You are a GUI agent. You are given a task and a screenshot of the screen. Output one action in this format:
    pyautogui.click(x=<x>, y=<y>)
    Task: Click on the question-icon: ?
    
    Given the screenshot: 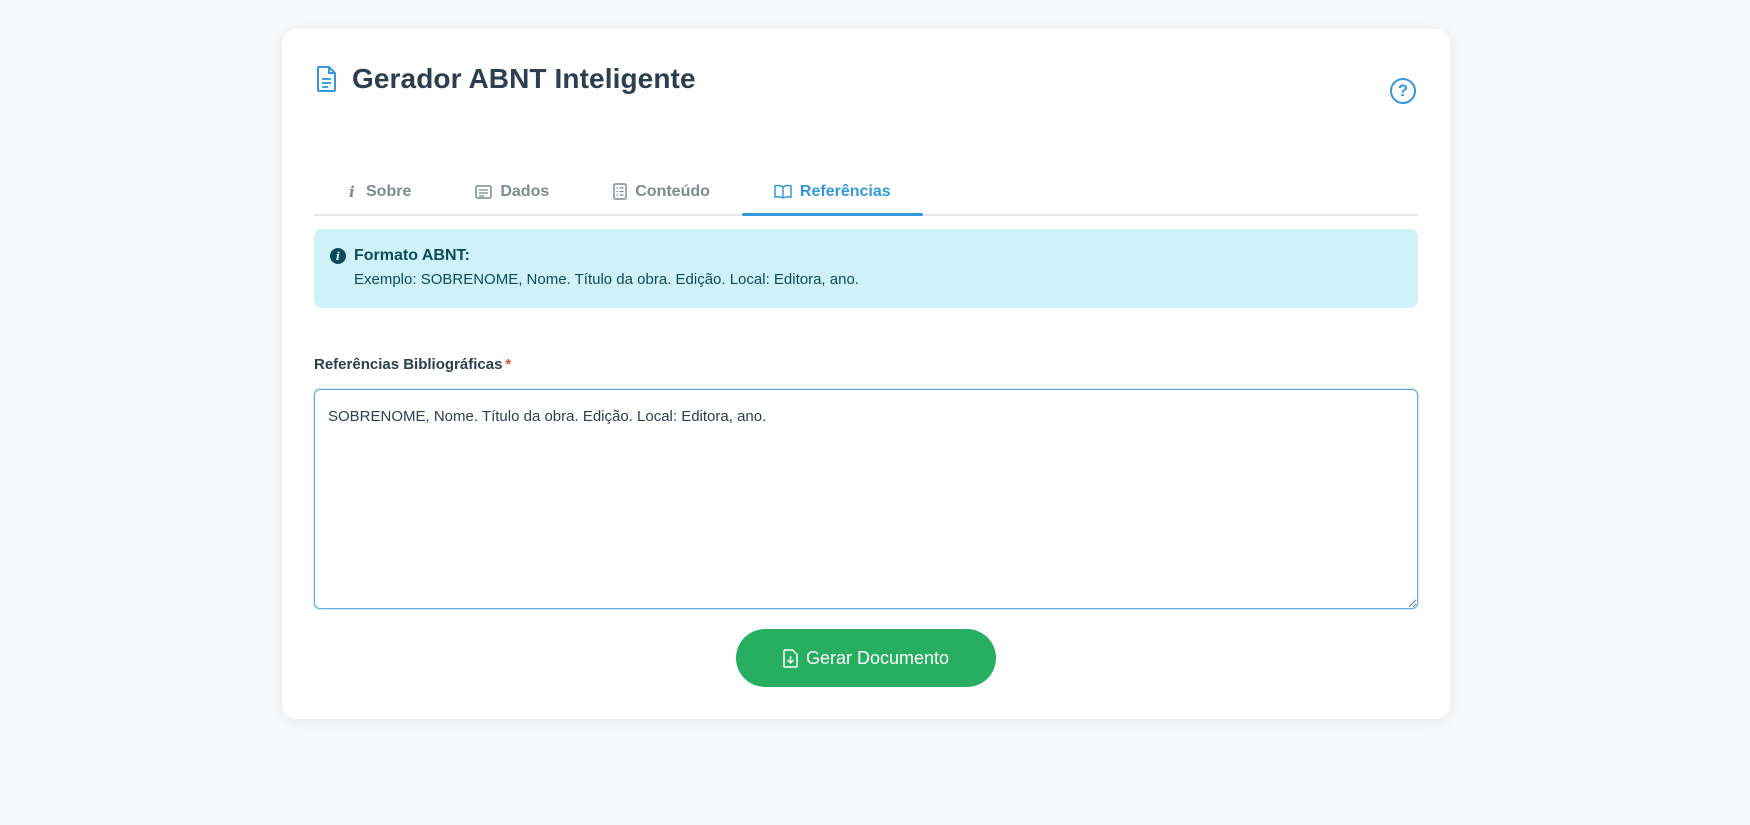 What is the action you would take?
    pyautogui.click(x=1403, y=90)
    